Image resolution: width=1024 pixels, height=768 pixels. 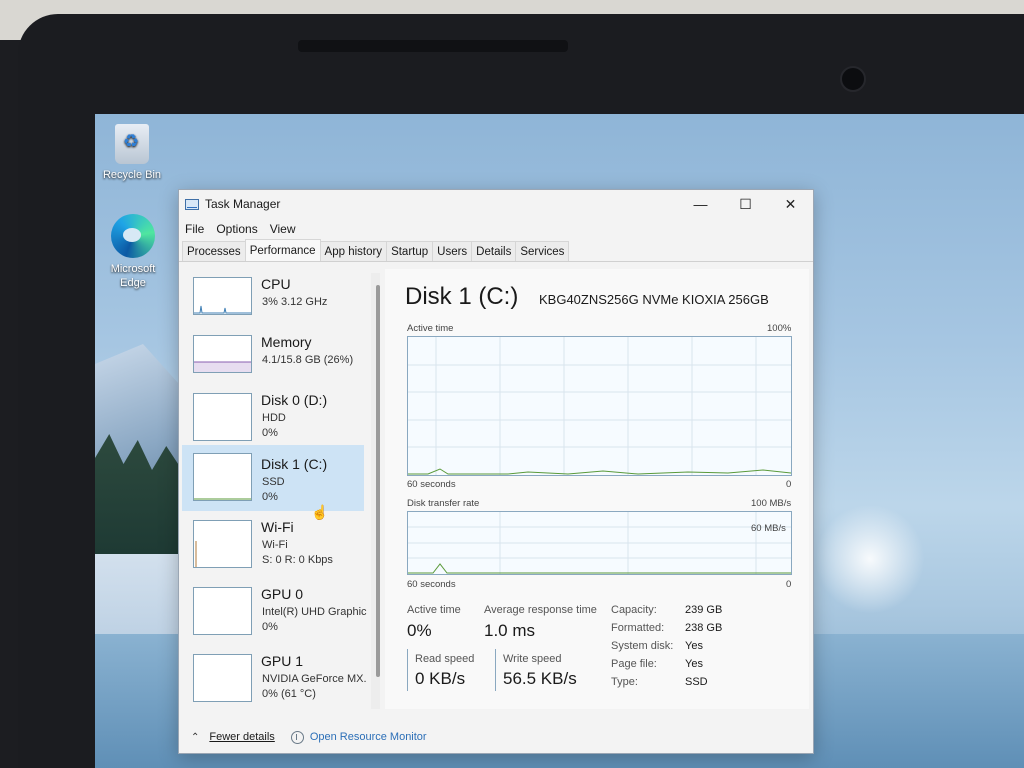 What do you see at coordinates (410, 251) in the screenshot?
I see `tab-startup: Startup` at bounding box center [410, 251].